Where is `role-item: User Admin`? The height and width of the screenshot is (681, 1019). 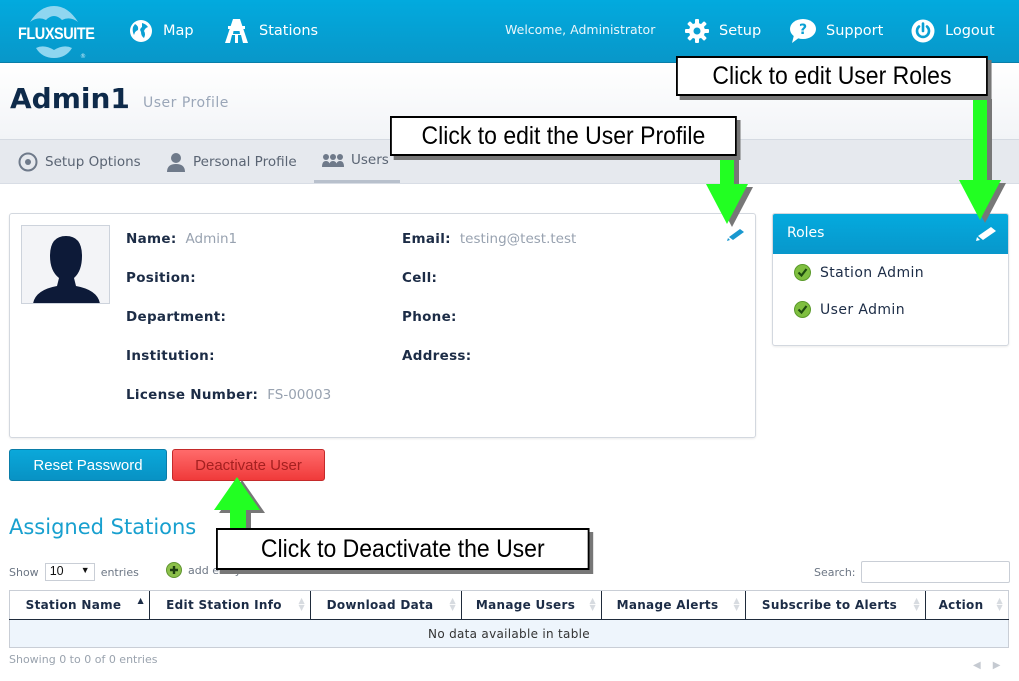 role-item: User Admin is located at coordinates (890, 309).